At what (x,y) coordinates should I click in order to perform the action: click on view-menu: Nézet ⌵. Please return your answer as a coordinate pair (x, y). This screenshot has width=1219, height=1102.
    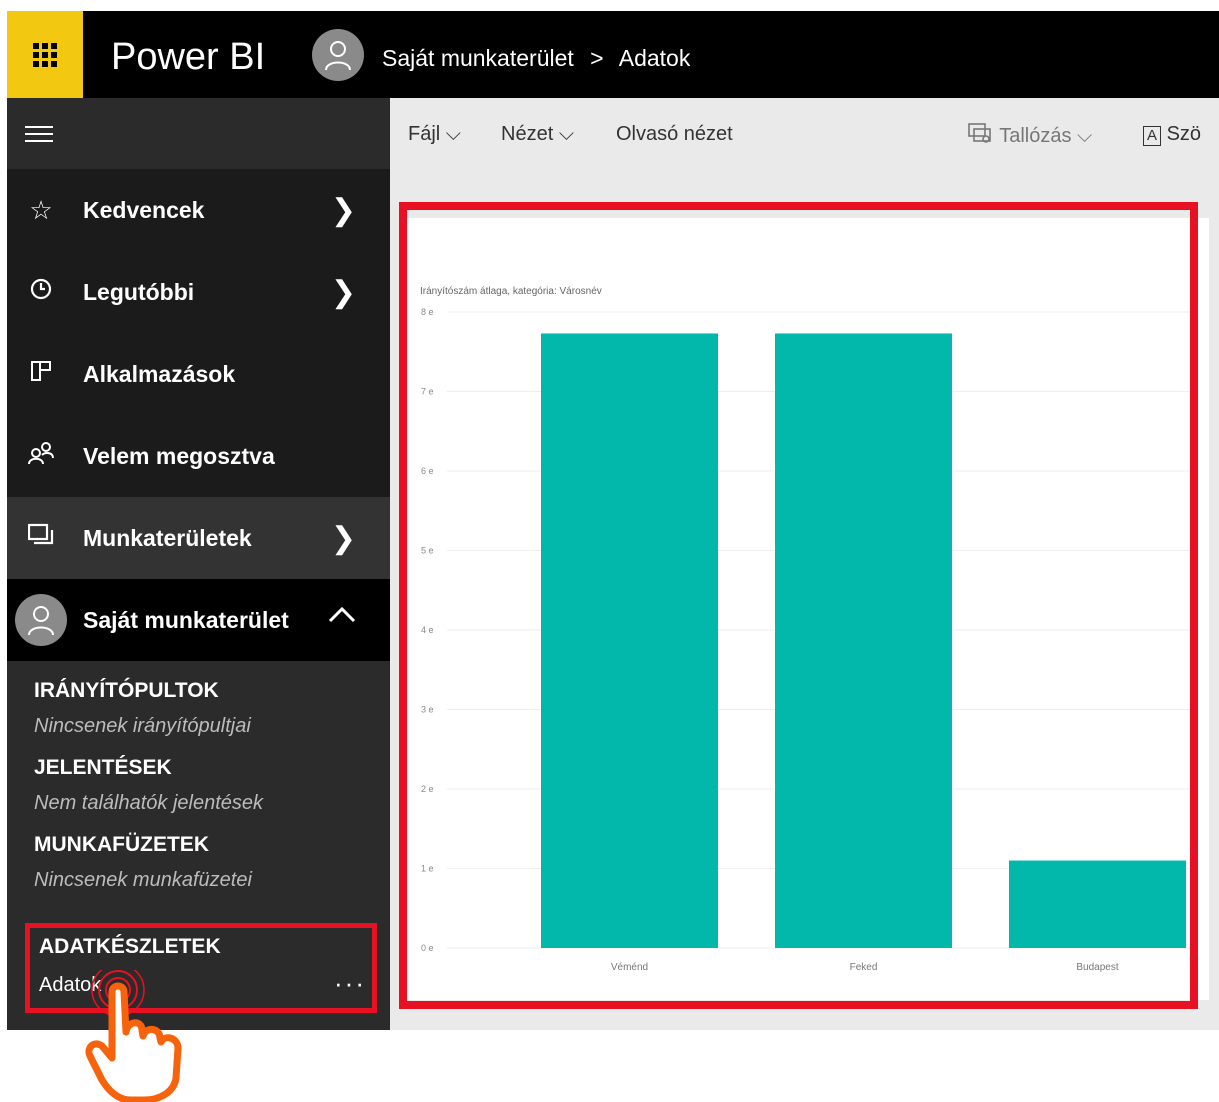
    Looking at the image, I should click on (537, 134).